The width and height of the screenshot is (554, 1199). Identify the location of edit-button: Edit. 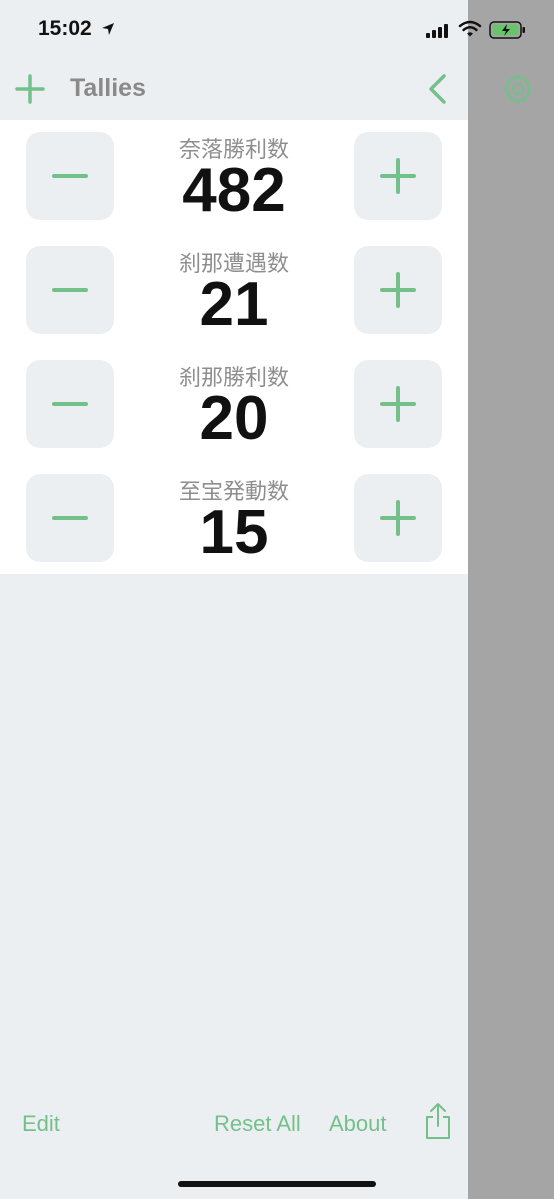
(41, 1124).